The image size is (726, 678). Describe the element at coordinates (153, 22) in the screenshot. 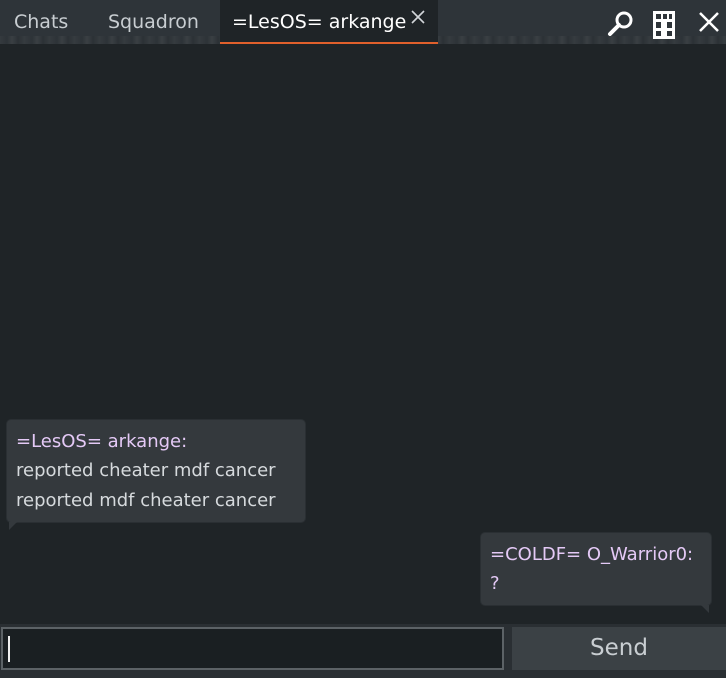

I see `tab-squadron: Squadron` at that location.